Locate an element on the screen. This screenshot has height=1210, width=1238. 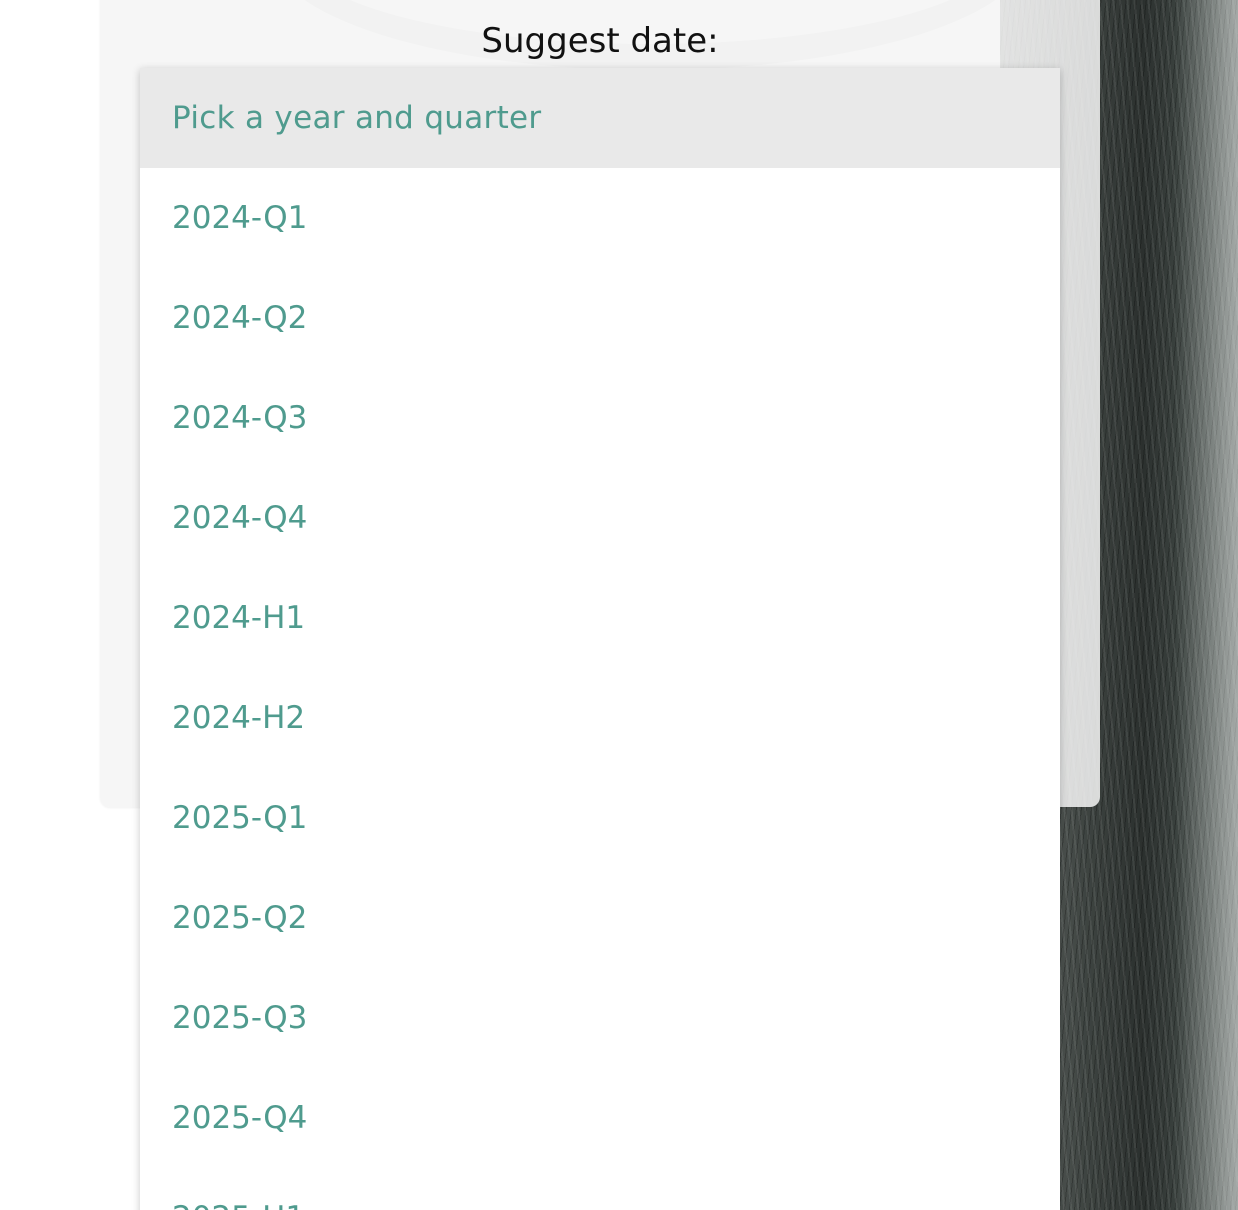
dropdown-option: 2024-H1 is located at coordinates (600, 618).